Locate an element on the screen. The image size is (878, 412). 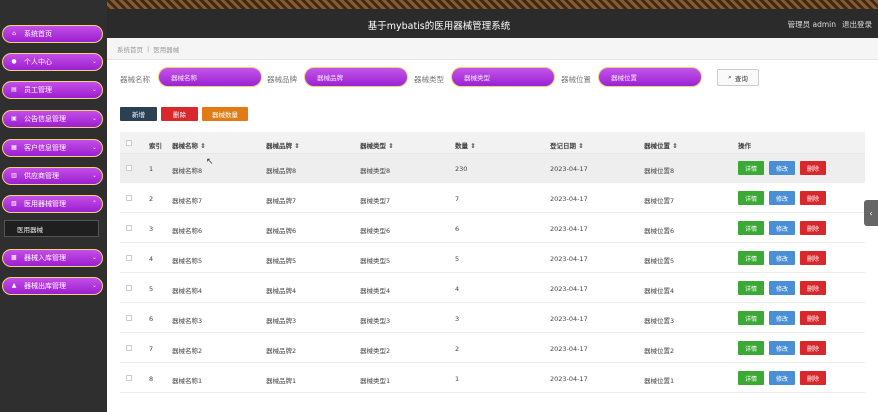
collapse-panel-tab: ‹ is located at coordinates (871, 213).